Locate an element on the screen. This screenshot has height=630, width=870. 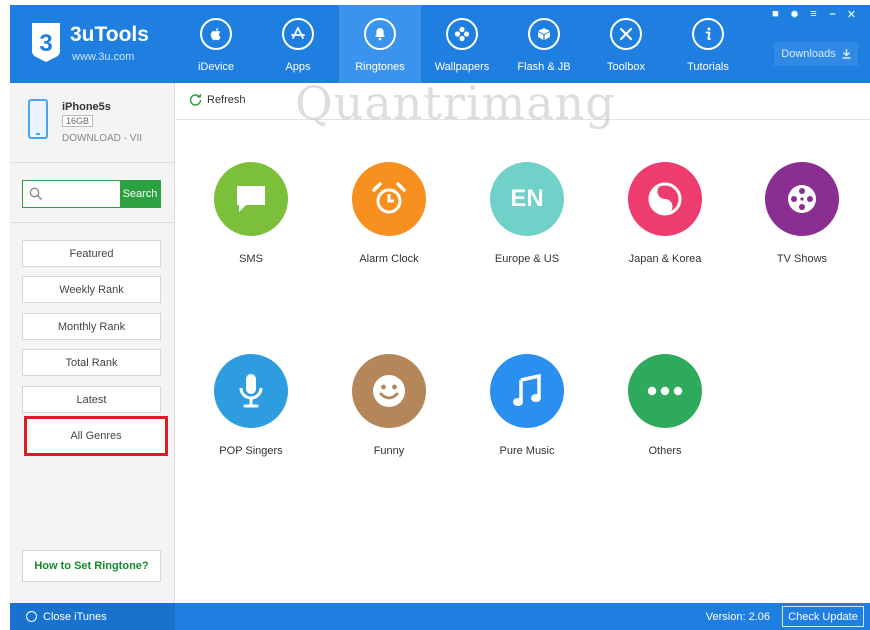
search-icon is located at coordinates (35, 193).